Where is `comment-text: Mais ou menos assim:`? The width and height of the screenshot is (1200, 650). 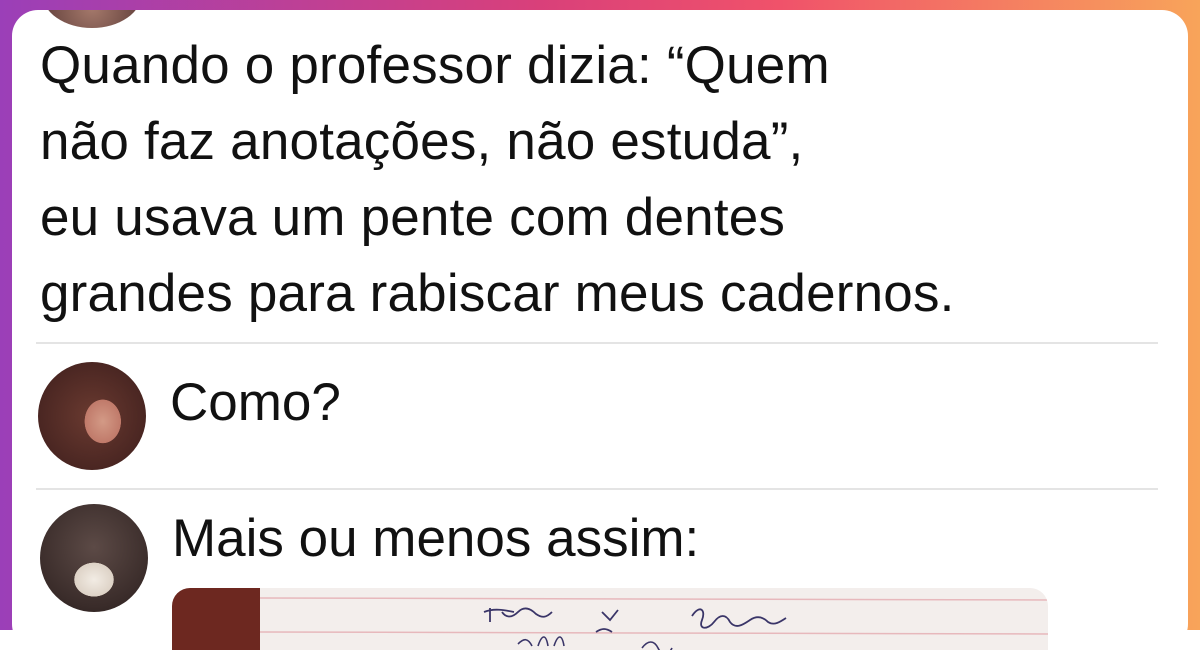 comment-text: Mais ou menos assim: is located at coordinates (436, 538).